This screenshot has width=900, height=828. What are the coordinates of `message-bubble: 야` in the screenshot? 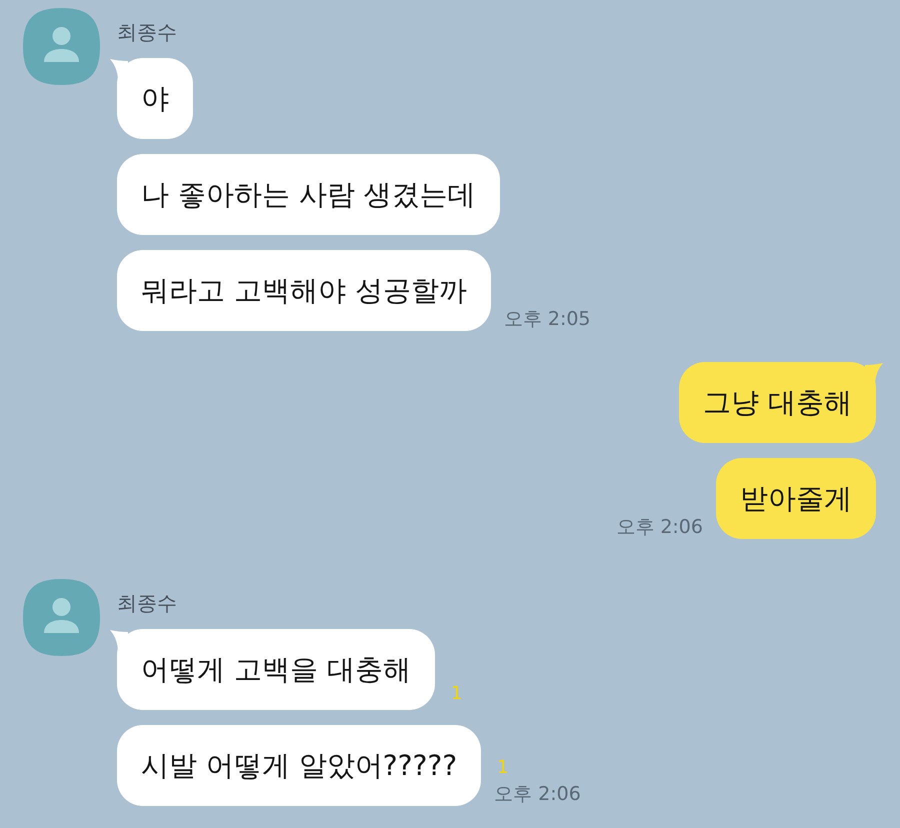 It's located at (155, 98).